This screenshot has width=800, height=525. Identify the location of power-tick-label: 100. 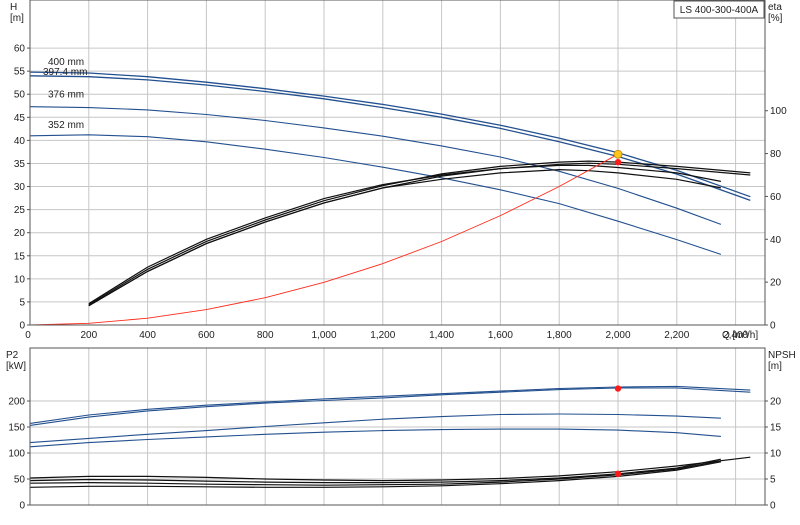
(16, 454).